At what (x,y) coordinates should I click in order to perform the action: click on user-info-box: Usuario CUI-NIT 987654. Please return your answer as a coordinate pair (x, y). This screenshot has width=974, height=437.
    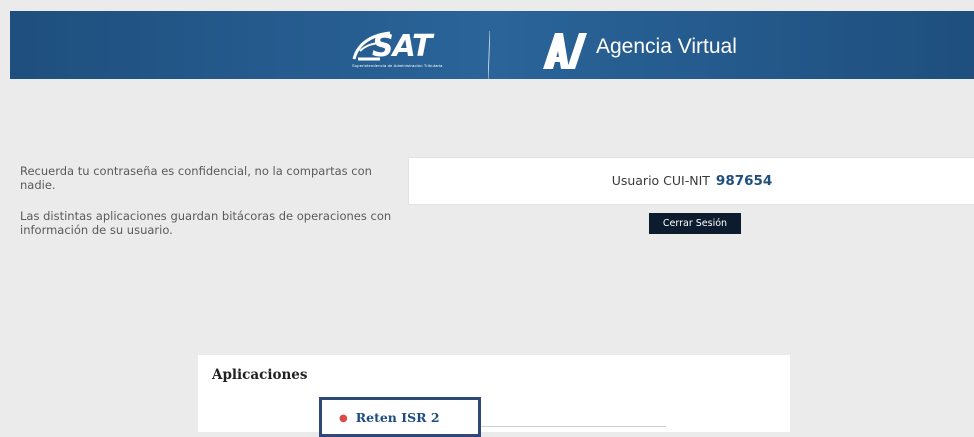
    Looking at the image, I should click on (691, 181).